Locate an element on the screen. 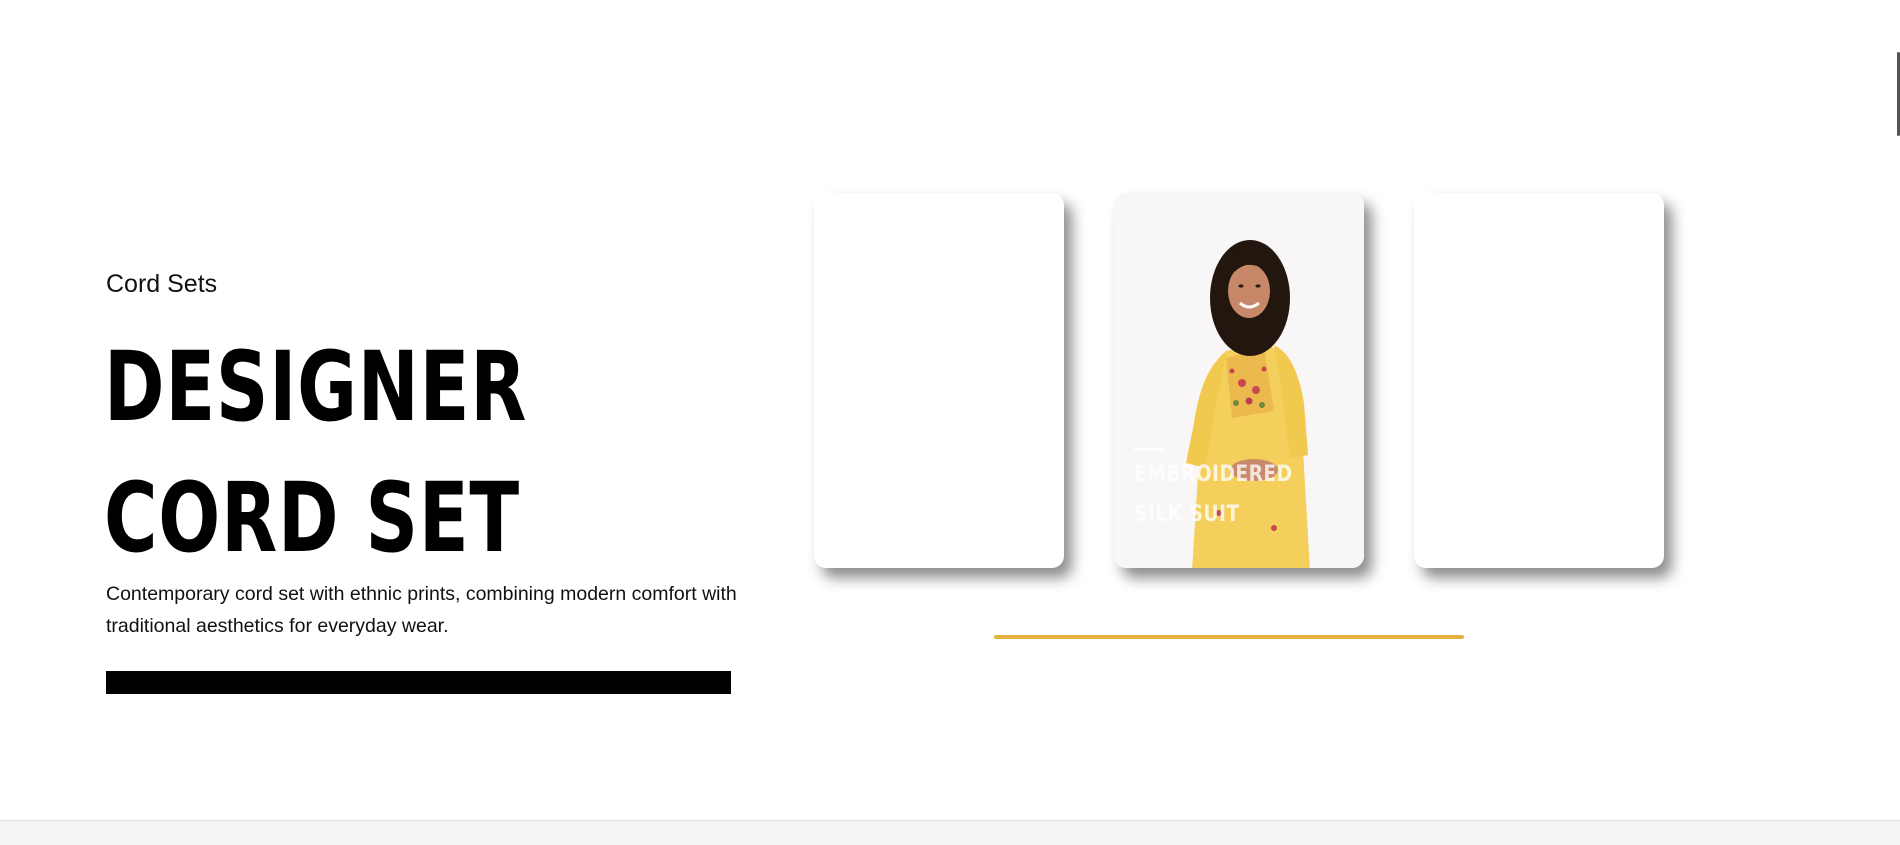 The height and width of the screenshot is (845, 1900). title-line-1: DESIGNER is located at coordinates (316, 387).